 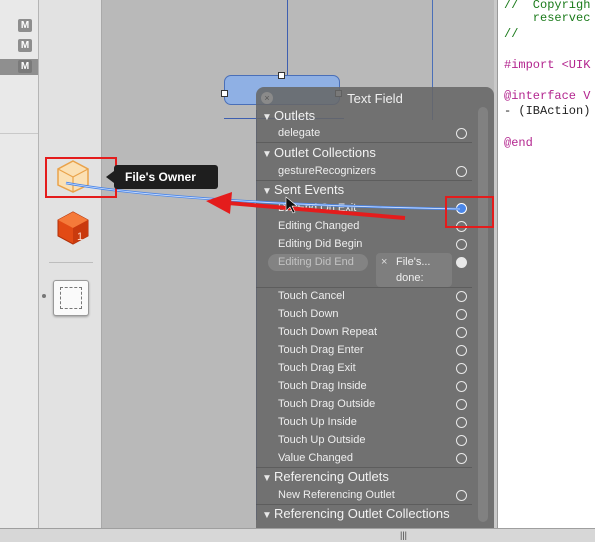 I want to click on annotation-arrow-head, so click(x=219, y=203).